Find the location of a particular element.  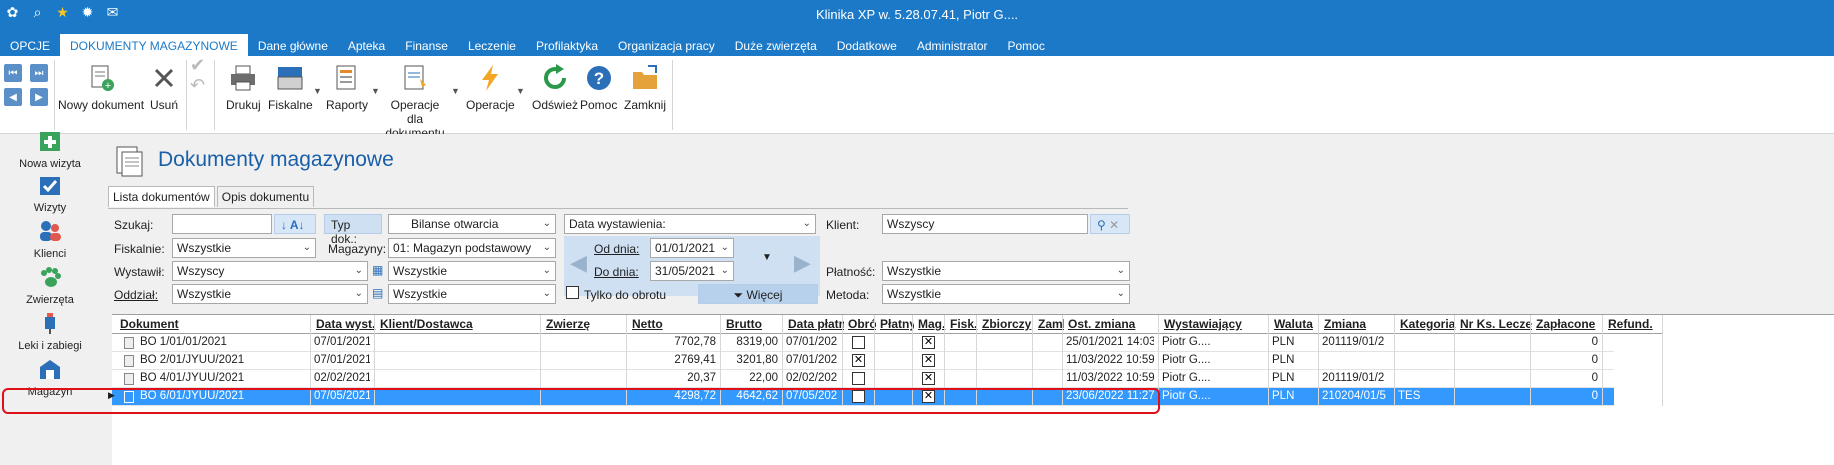

document-operations-dropdown-icon: ▼ is located at coordinates (455, 91).